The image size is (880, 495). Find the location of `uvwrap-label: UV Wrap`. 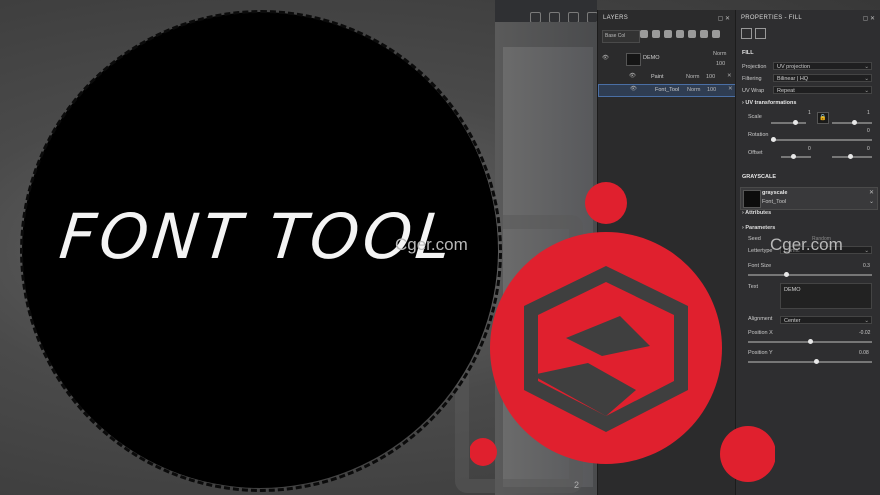

uvwrap-label: UV Wrap is located at coordinates (753, 91).